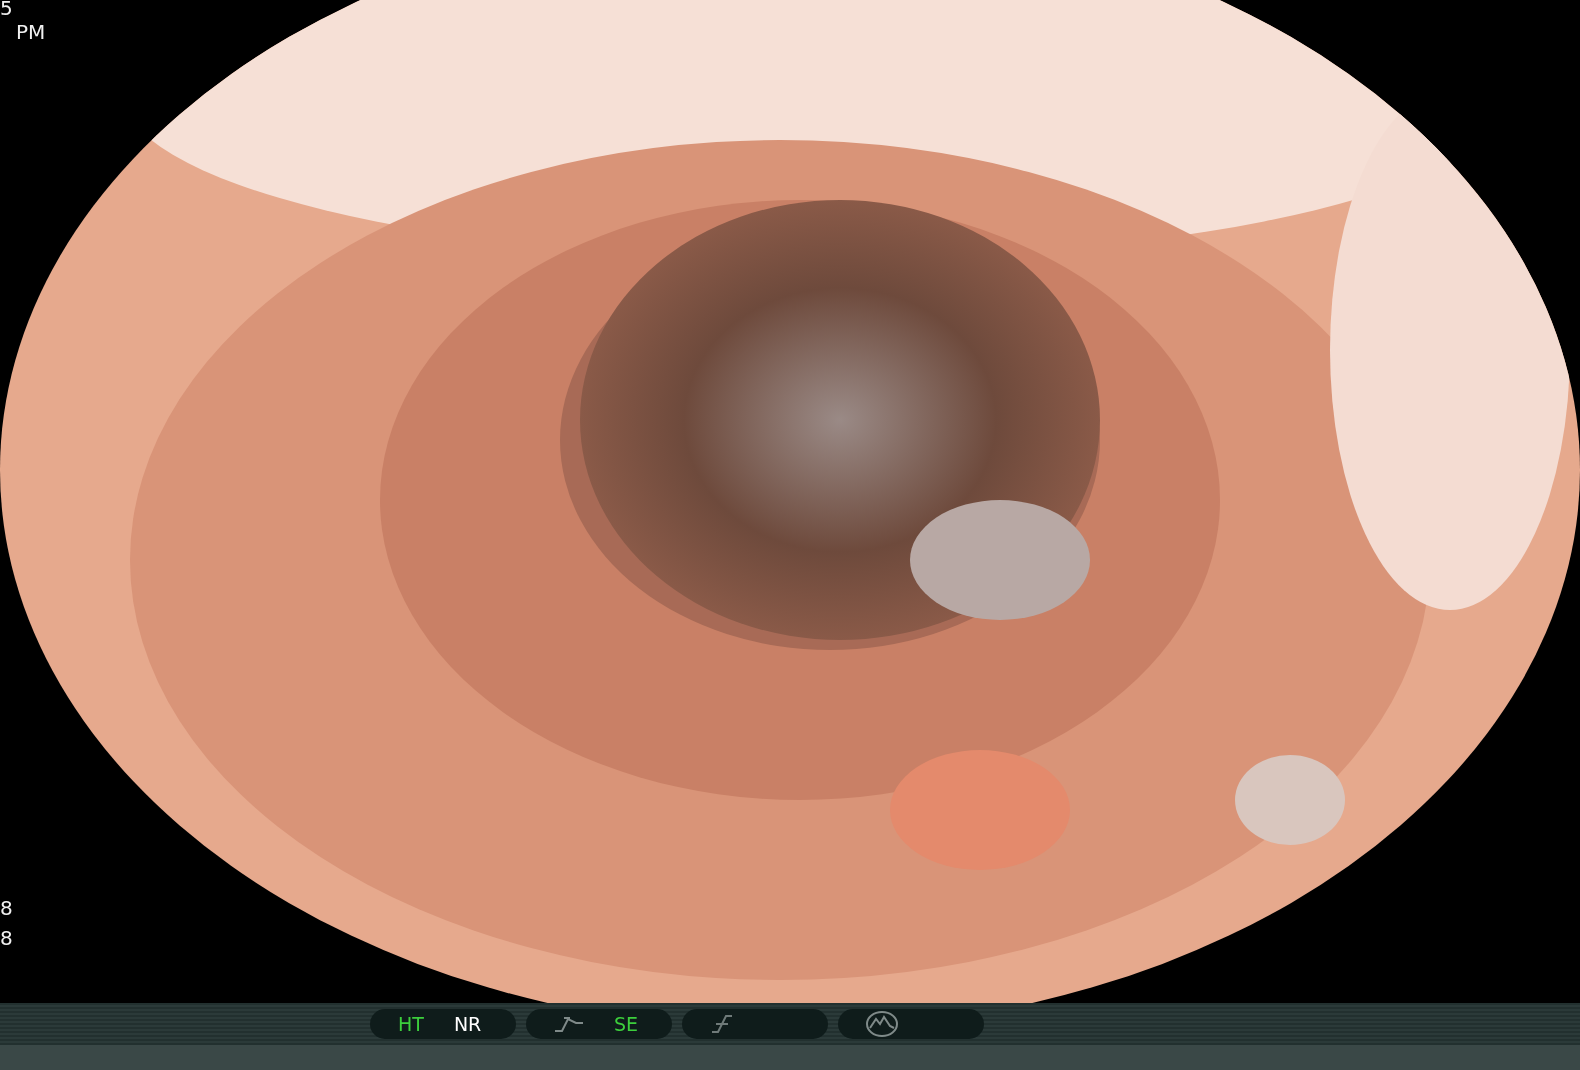 This screenshot has height=1070, width=1580. I want to click on peaks-icon, so click(882, 1024).